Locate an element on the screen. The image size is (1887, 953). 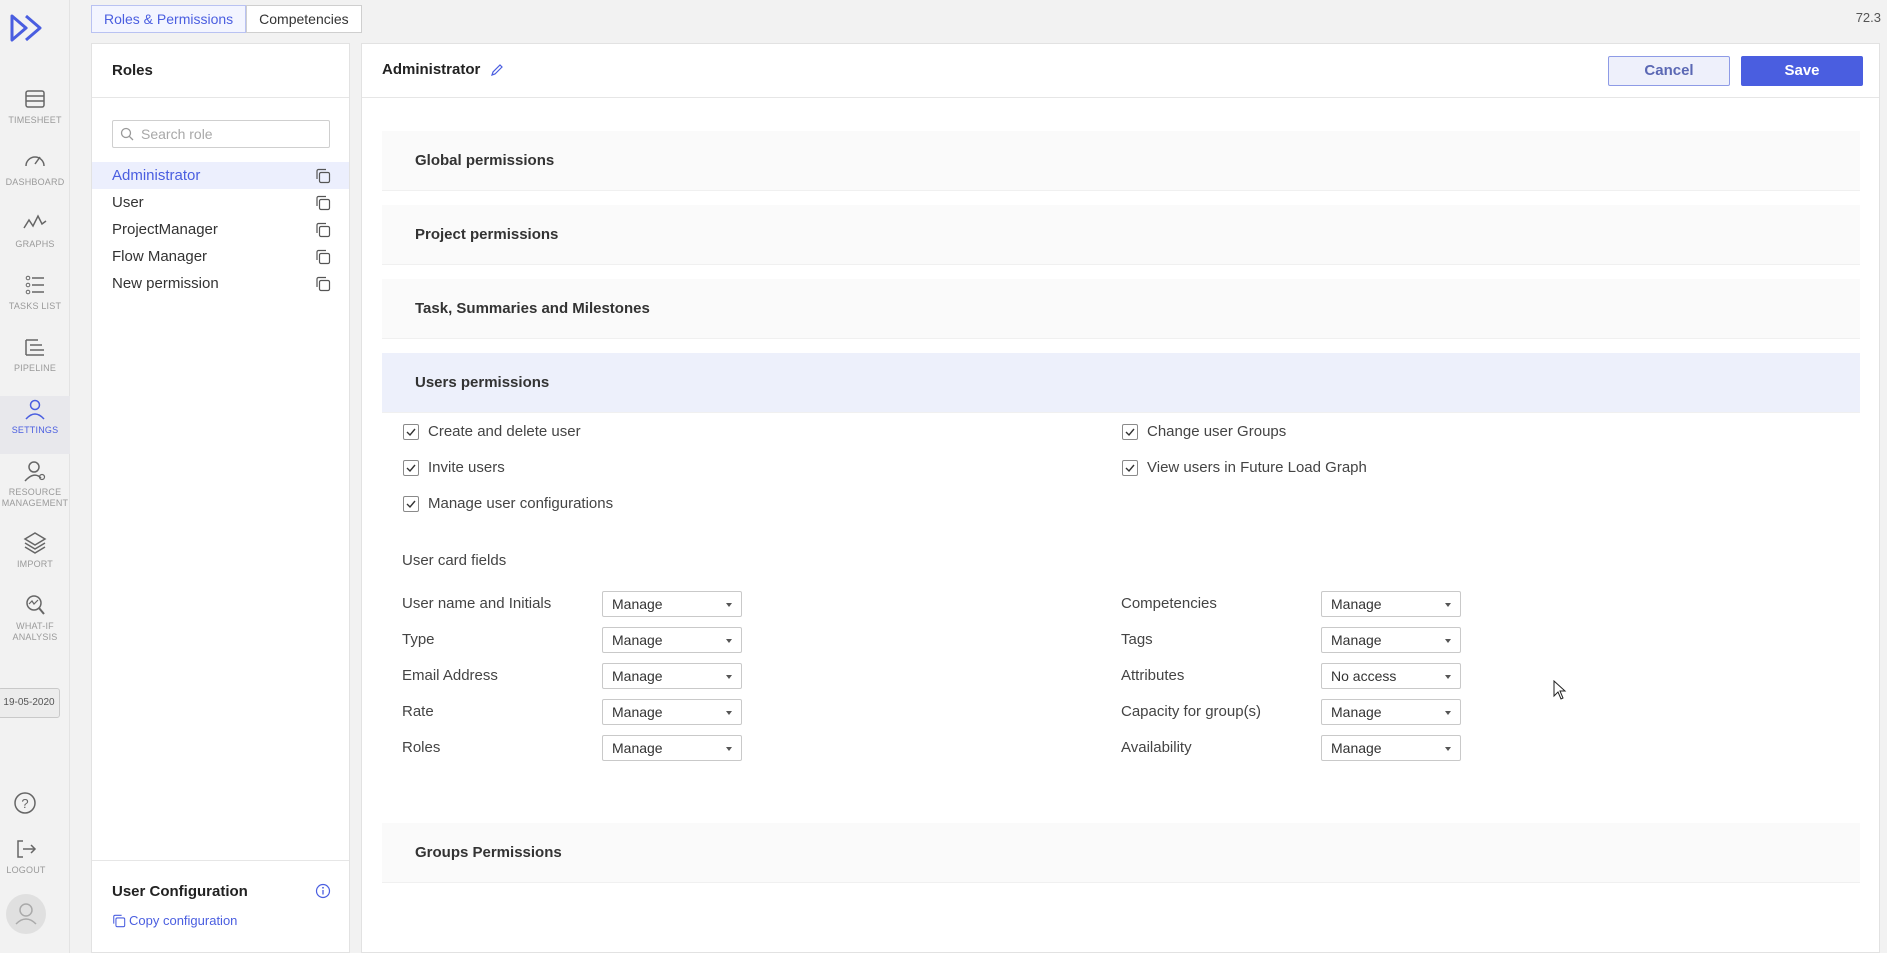
select-email-address: Manage is located at coordinates (672, 676).